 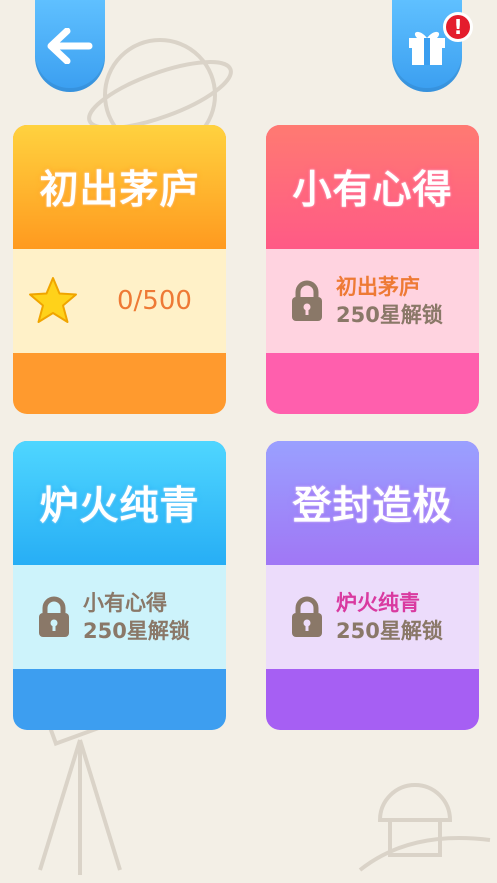 What do you see at coordinates (125, 603) in the screenshot?
I see `unlock-requirement-level: 小有心得` at bounding box center [125, 603].